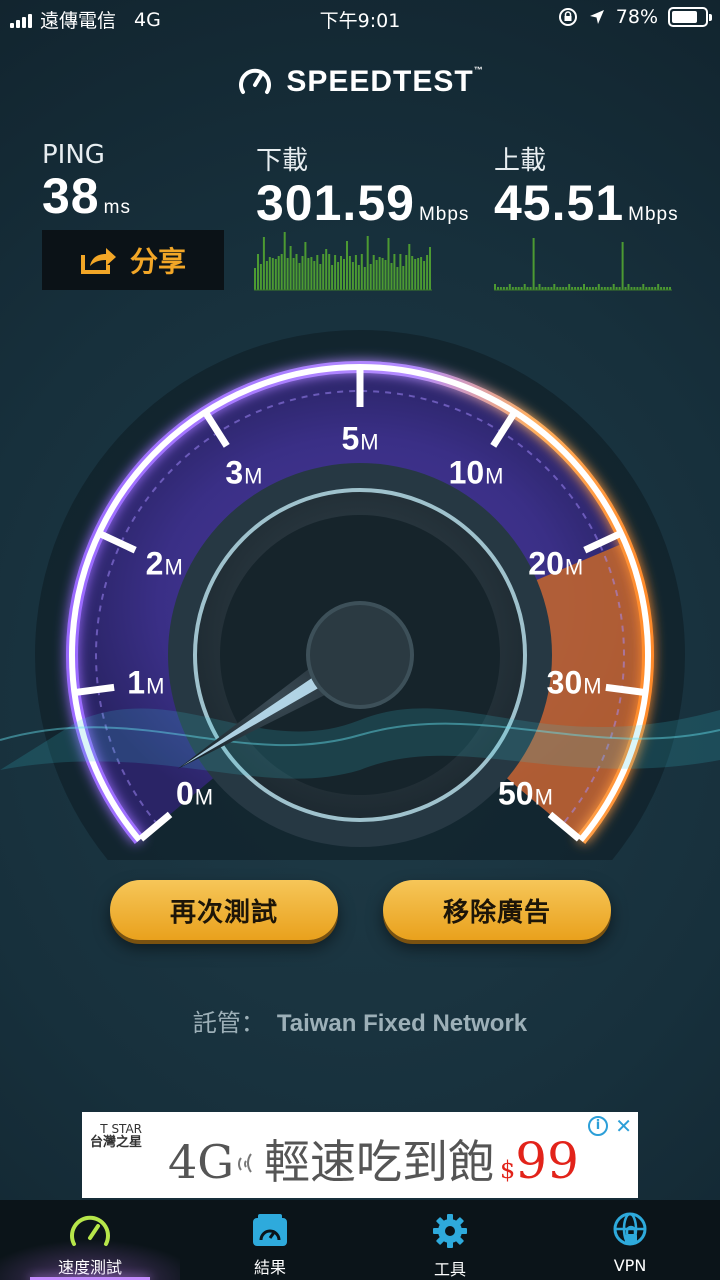 The height and width of the screenshot is (1280, 720). What do you see at coordinates (539, 1161) in the screenshot?
I see `ad-price-group: $99` at bounding box center [539, 1161].